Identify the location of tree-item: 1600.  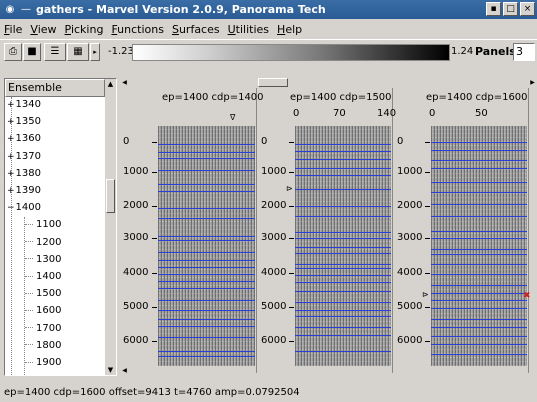
(43, 311).